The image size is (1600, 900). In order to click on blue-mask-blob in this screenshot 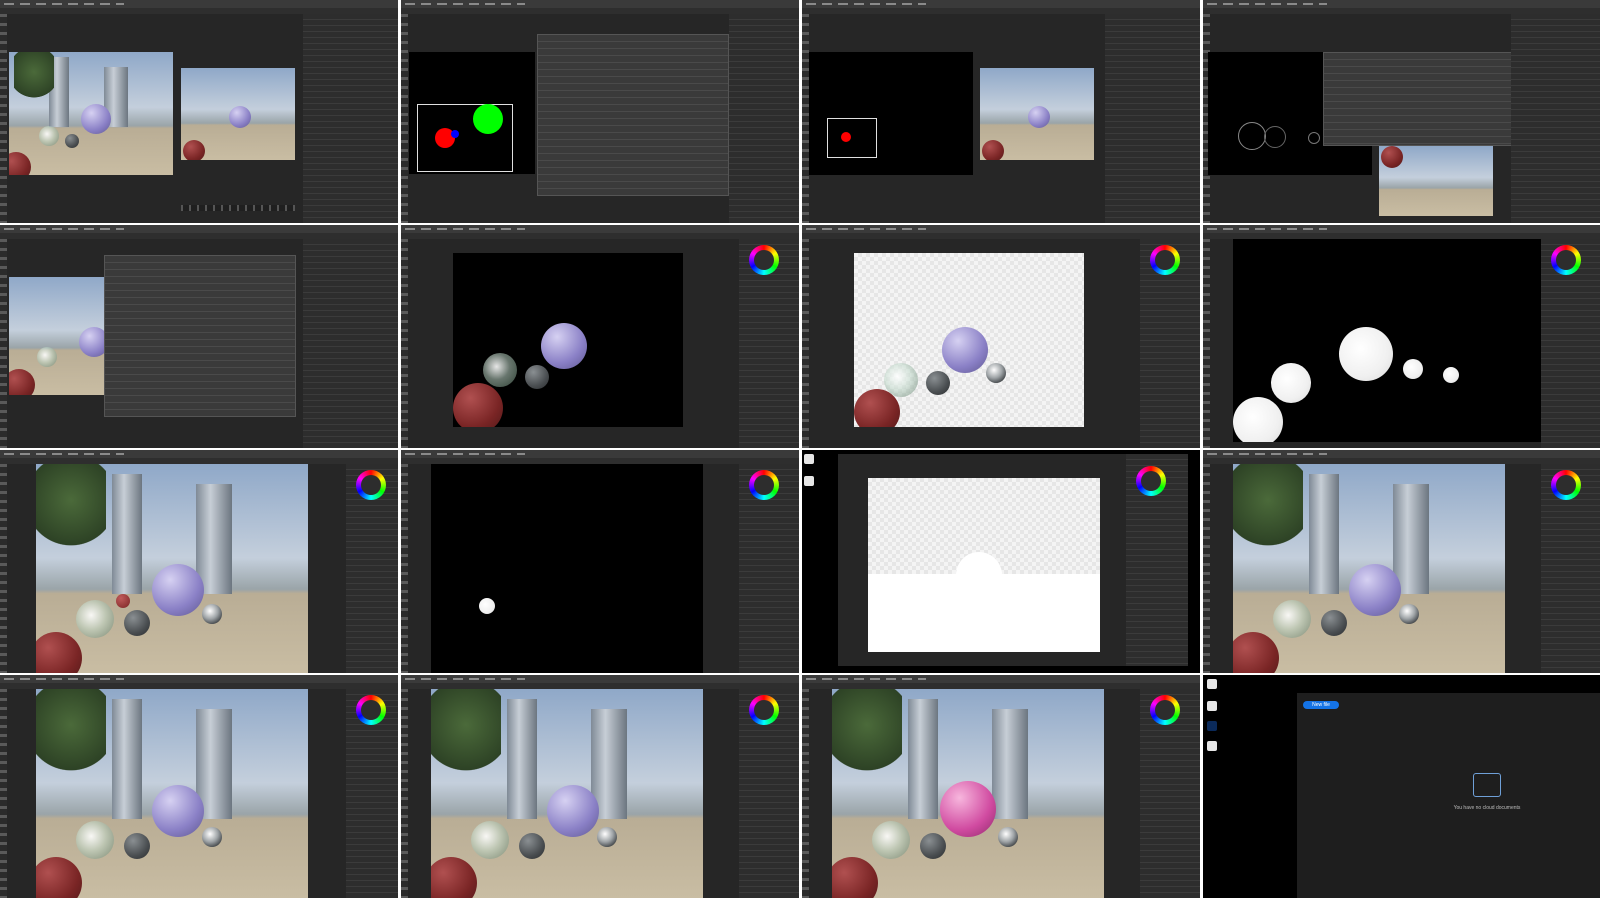, I will do `click(455, 134)`.